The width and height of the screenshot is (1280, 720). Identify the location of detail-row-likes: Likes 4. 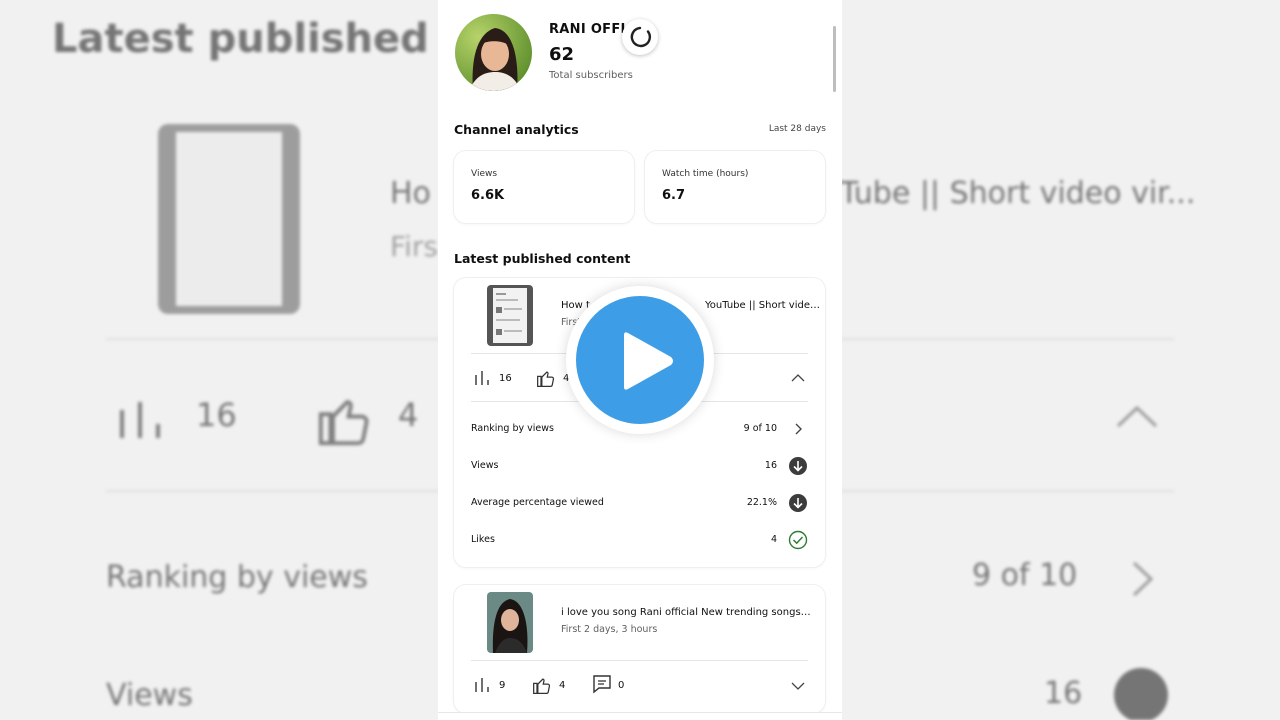
(639, 540).